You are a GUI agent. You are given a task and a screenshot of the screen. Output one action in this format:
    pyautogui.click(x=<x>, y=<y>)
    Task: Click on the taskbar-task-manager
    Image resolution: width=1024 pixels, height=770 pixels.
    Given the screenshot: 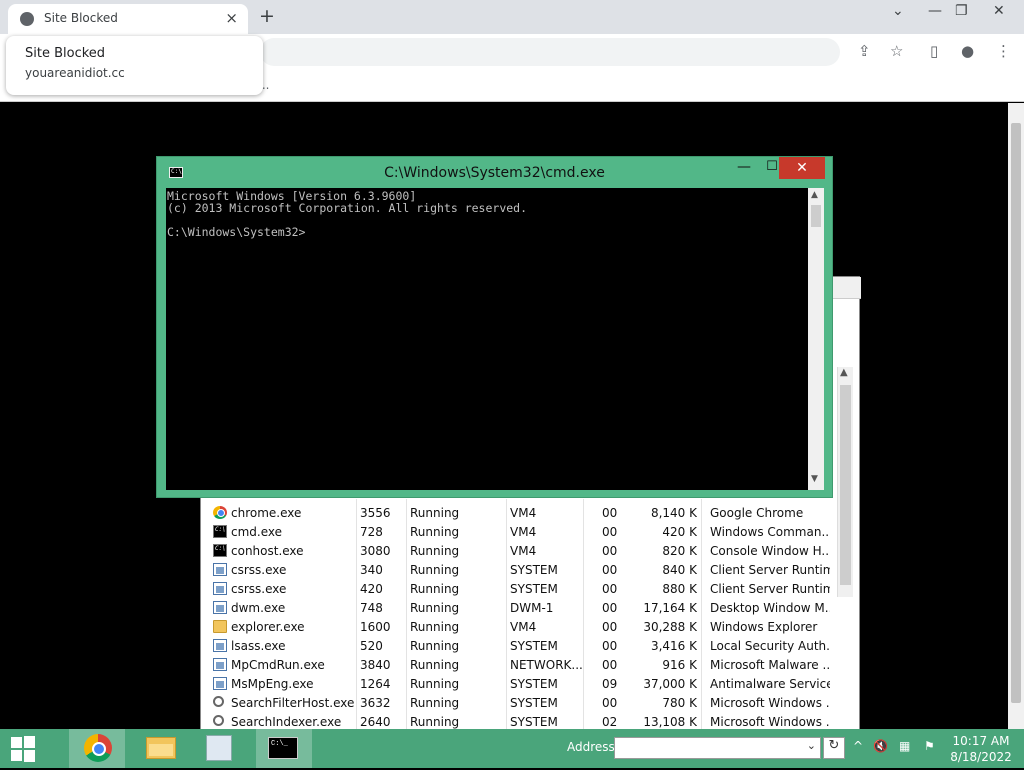 What is the action you would take?
    pyautogui.click(x=224, y=748)
    